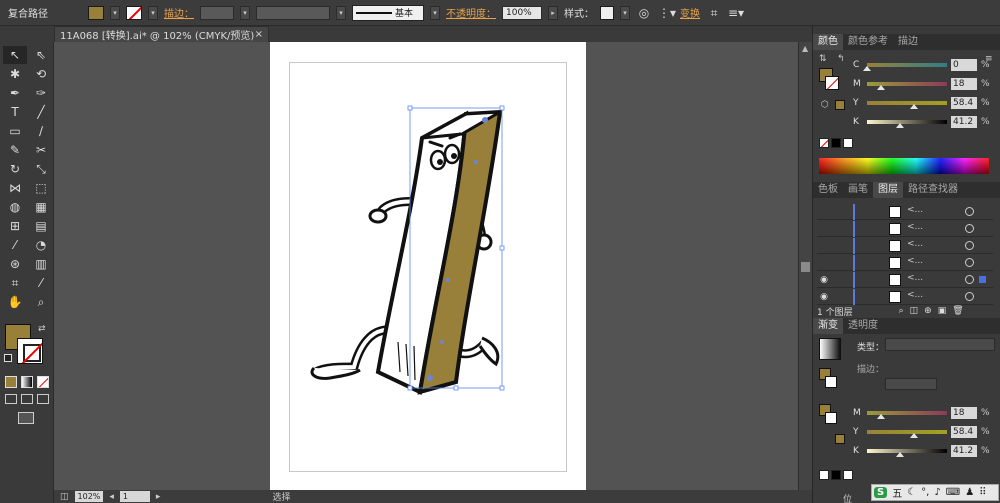 The image size is (1000, 503). Describe the element at coordinates (111, 497) in the screenshot. I see `prev-artboard-icon: ◂` at that location.